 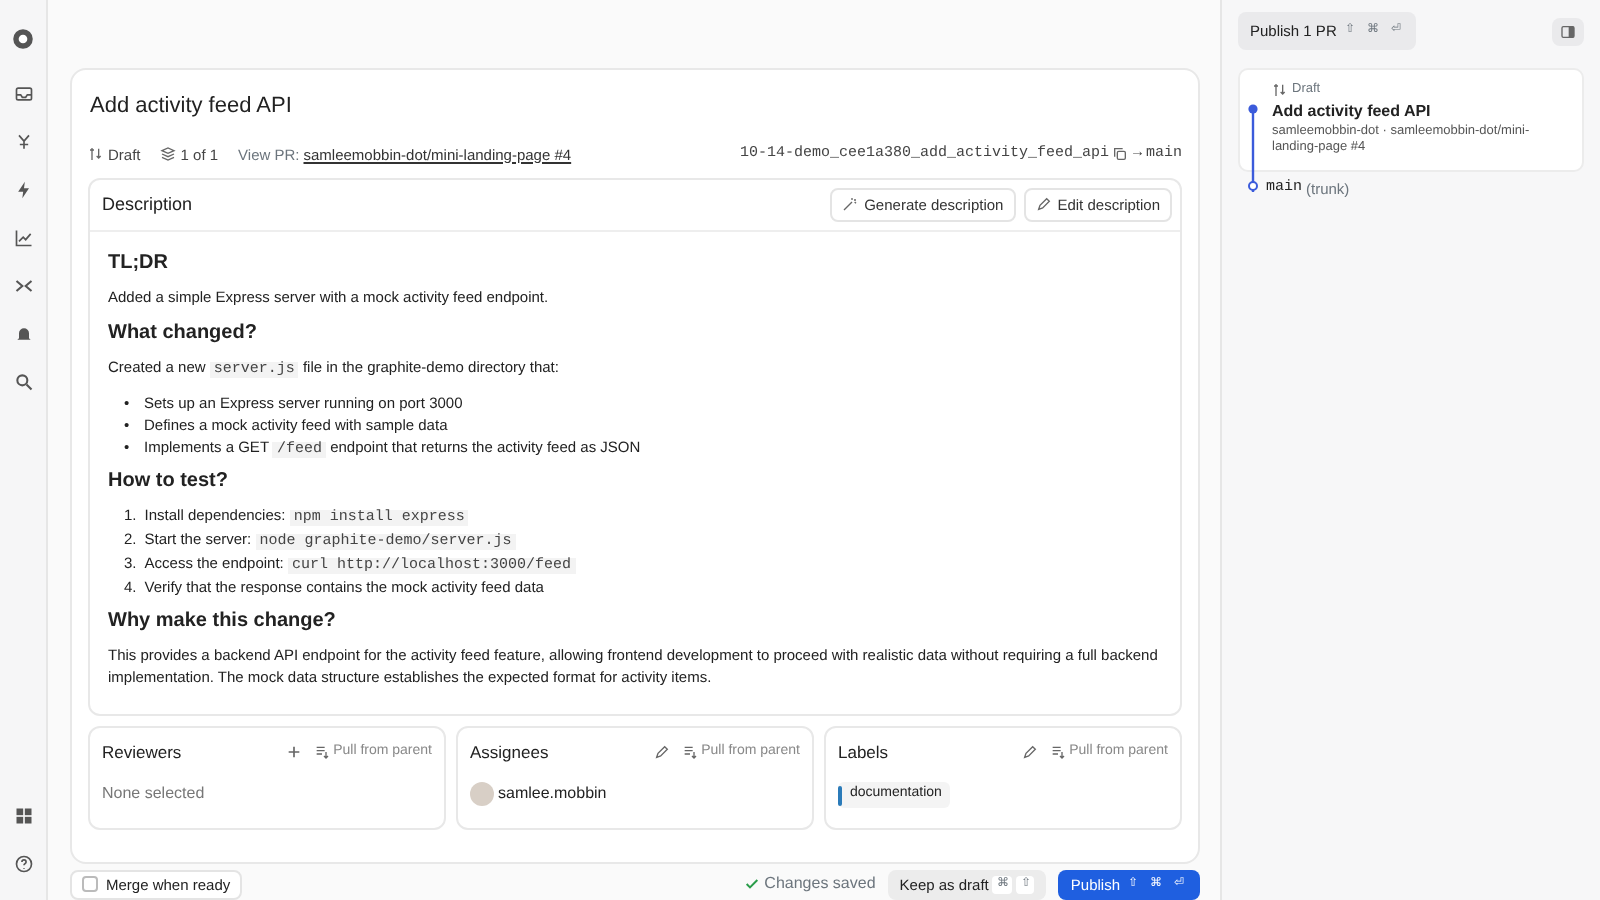 I want to click on wand-icon, so click(x=850, y=204).